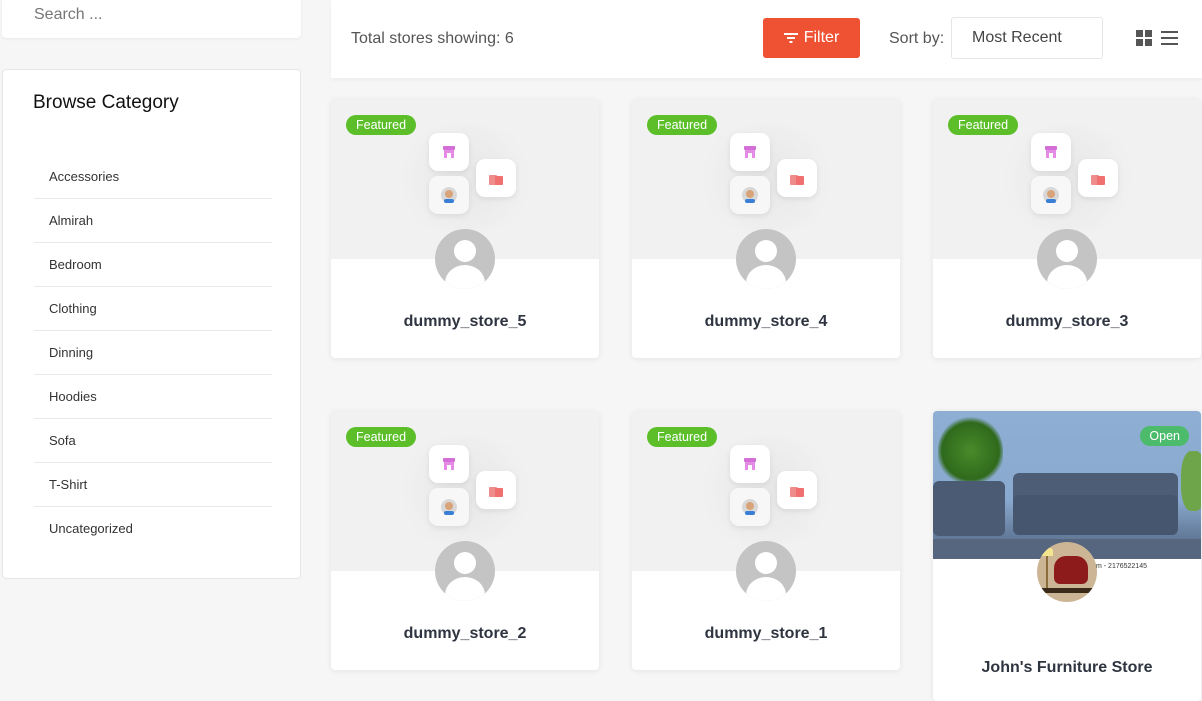 The height and width of the screenshot is (701, 1202). What do you see at coordinates (1121, 566) in the screenshot?
I see `banner-phone-text: m - 2176522145` at bounding box center [1121, 566].